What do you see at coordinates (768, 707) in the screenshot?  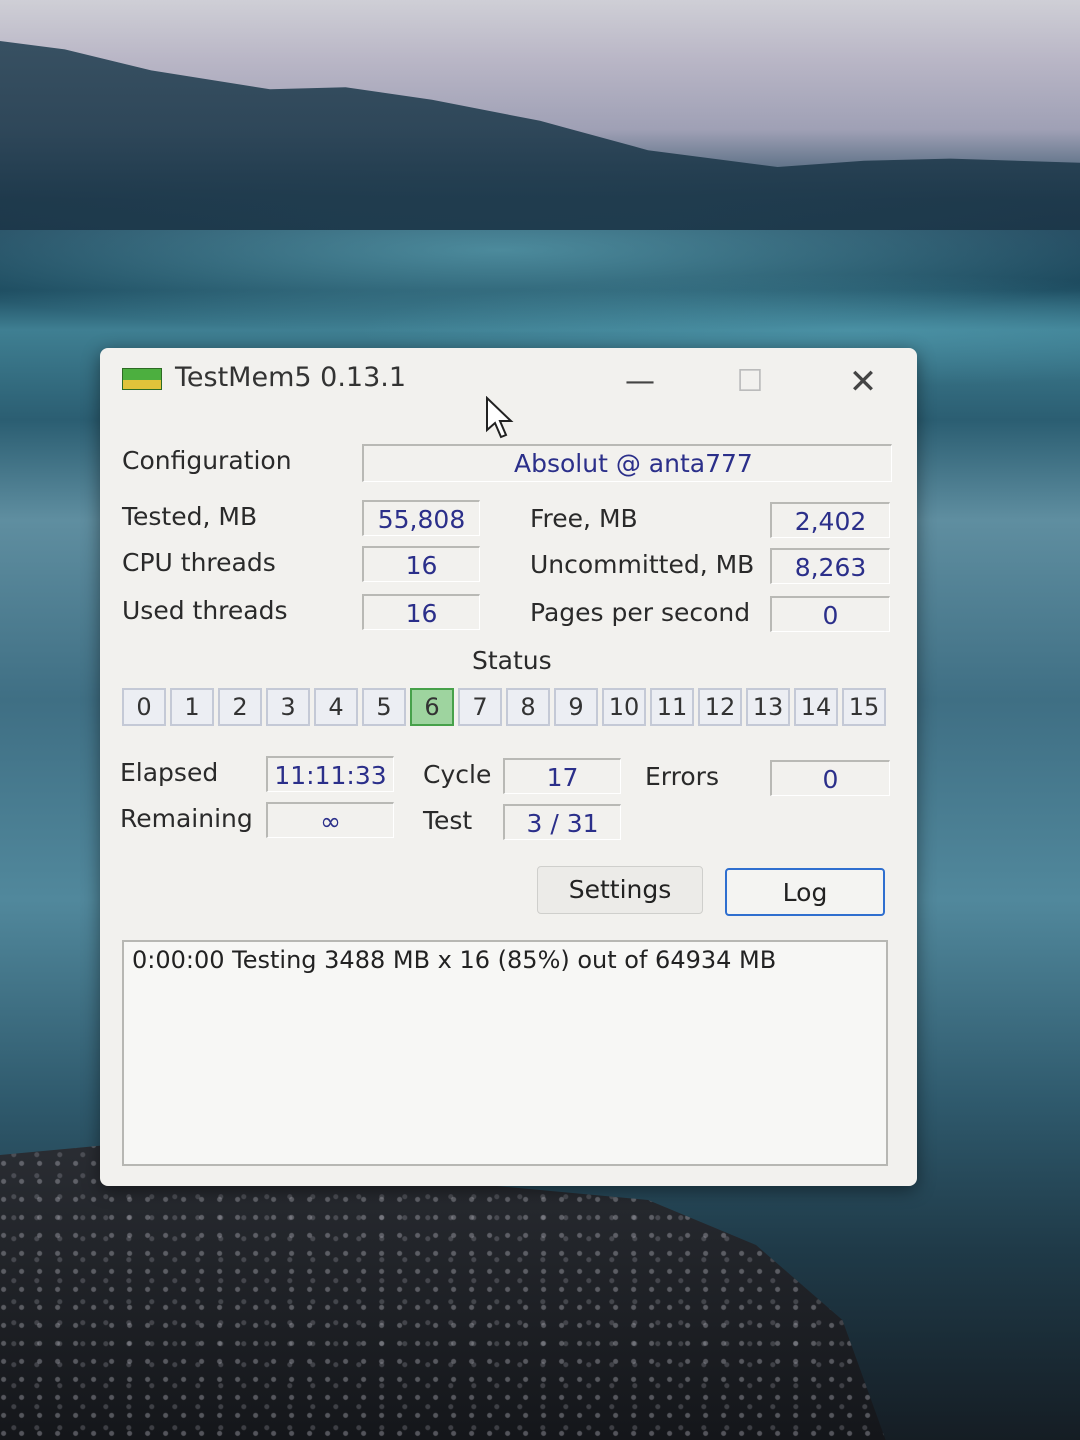 I see `thread-status-cell: 13` at bounding box center [768, 707].